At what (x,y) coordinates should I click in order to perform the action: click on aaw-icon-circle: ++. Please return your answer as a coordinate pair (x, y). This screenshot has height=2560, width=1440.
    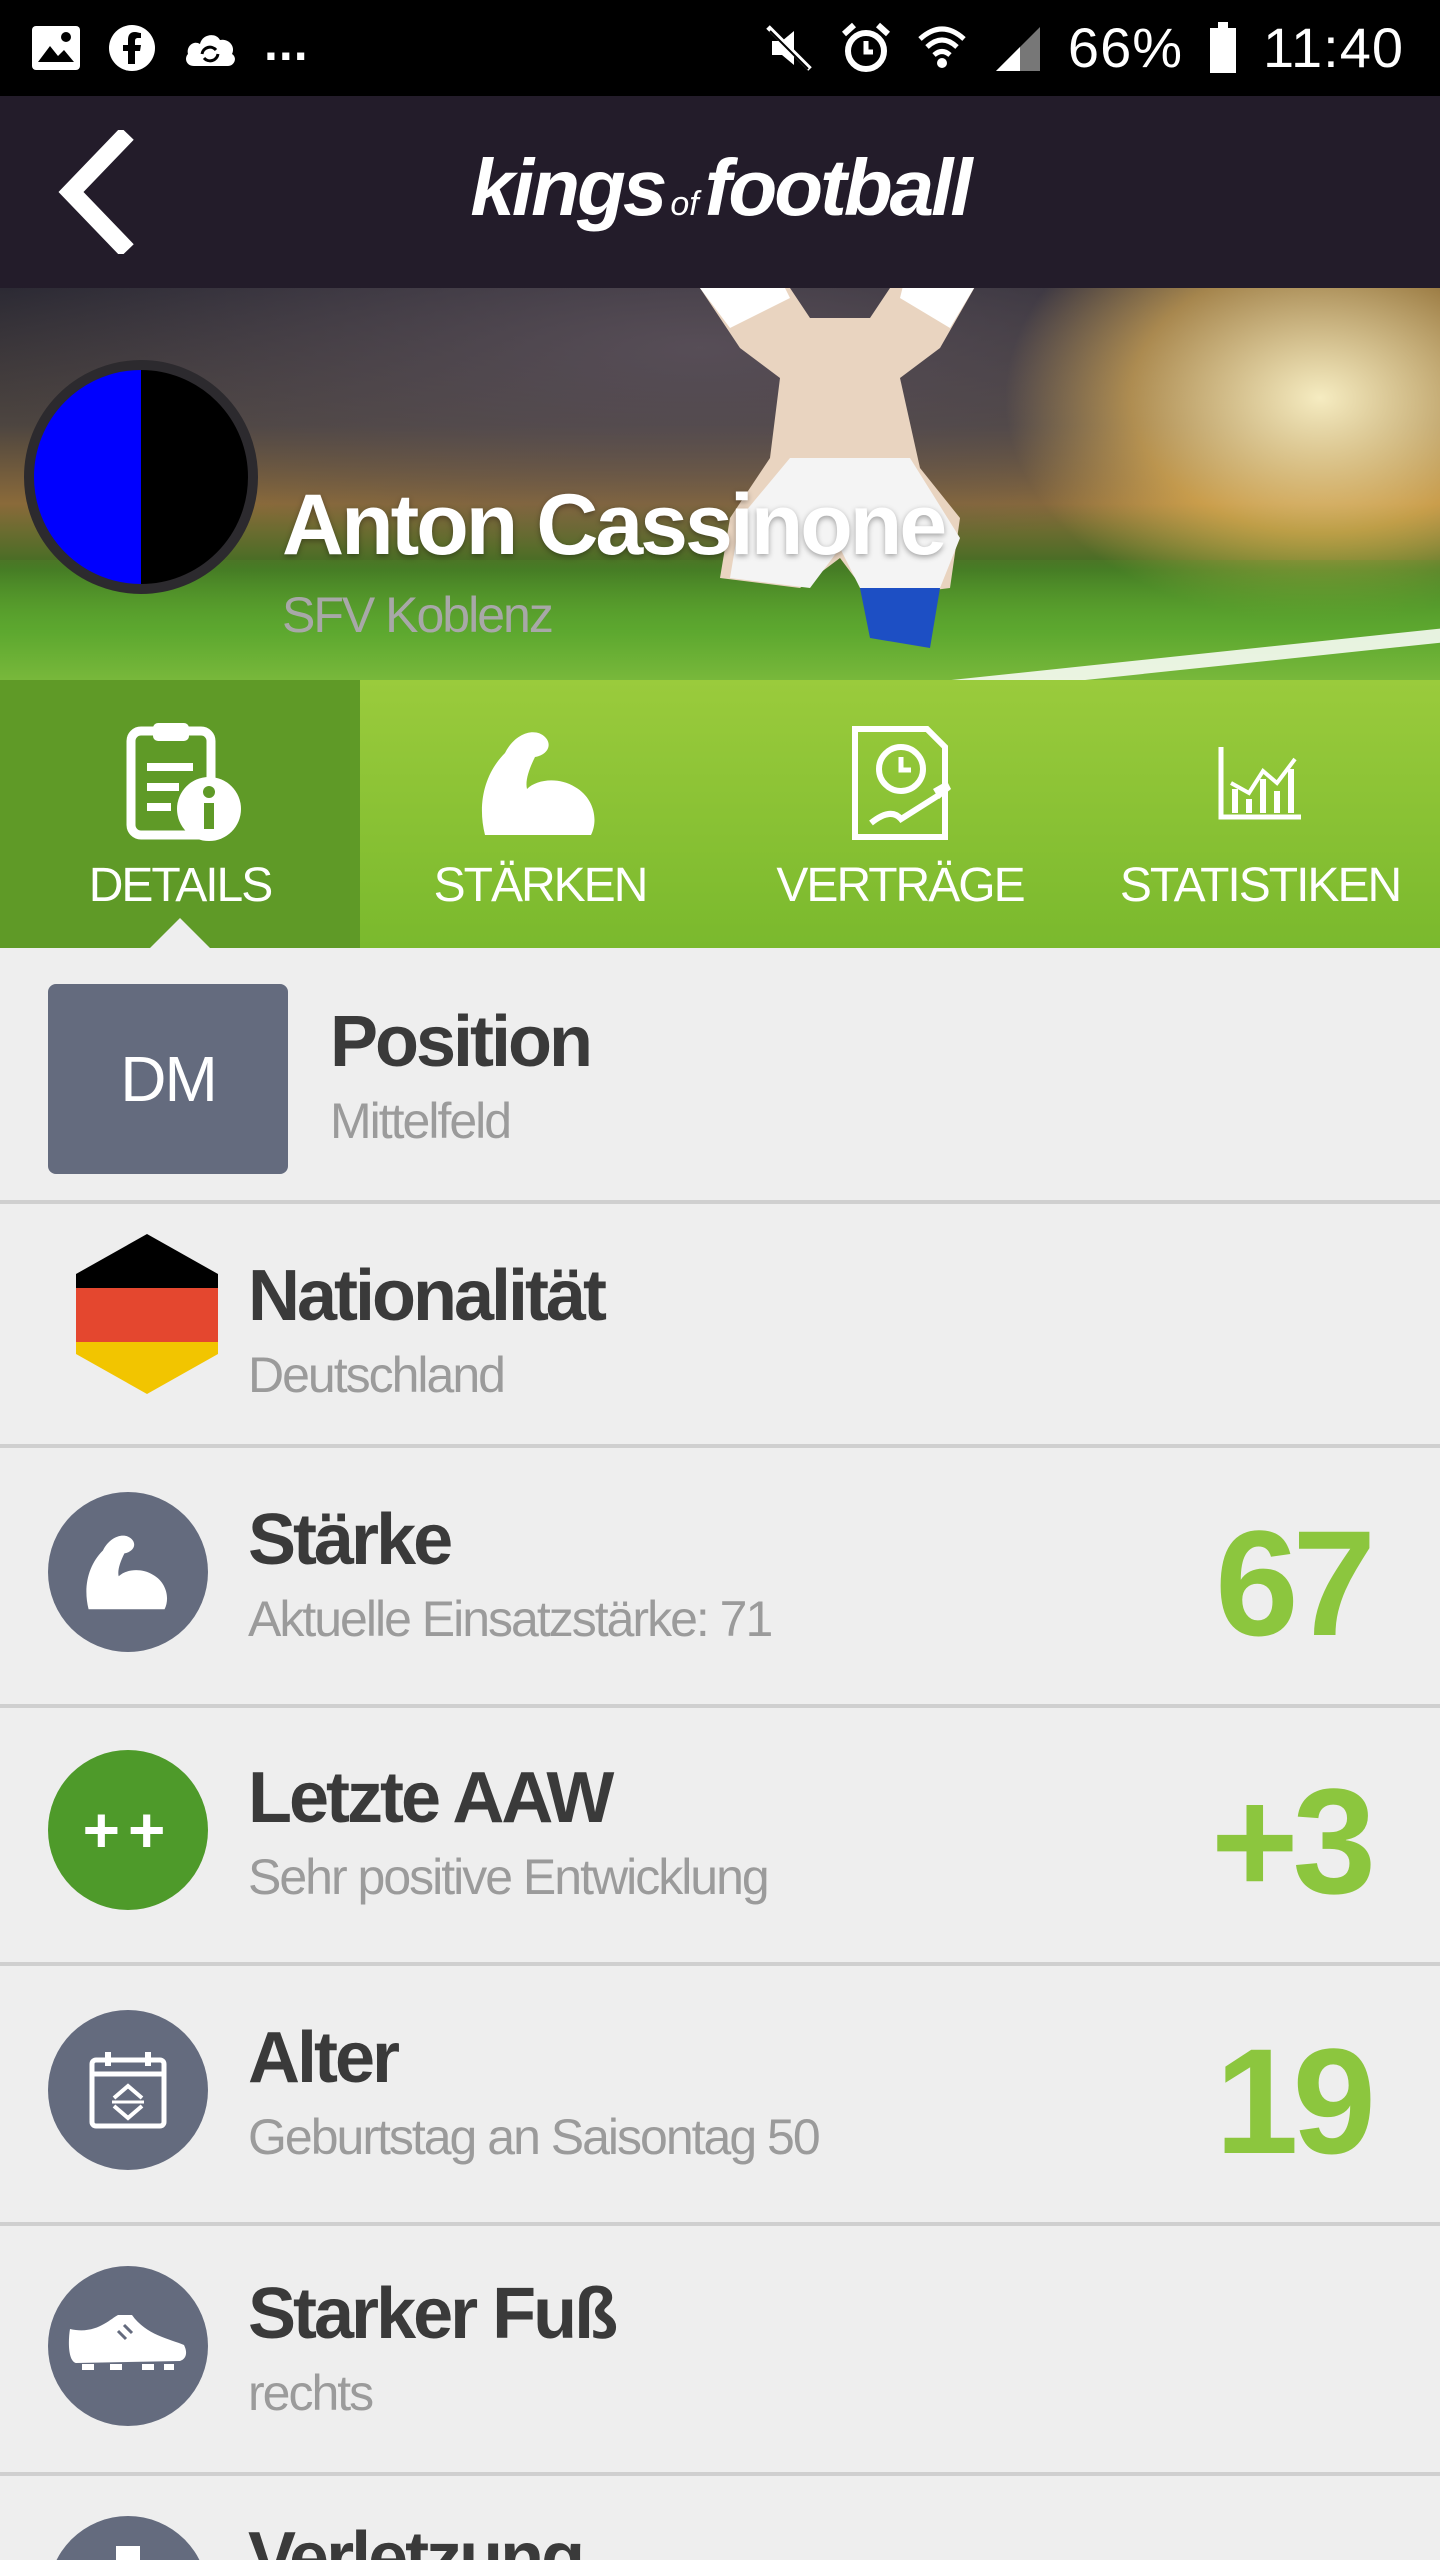
    Looking at the image, I should click on (128, 1830).